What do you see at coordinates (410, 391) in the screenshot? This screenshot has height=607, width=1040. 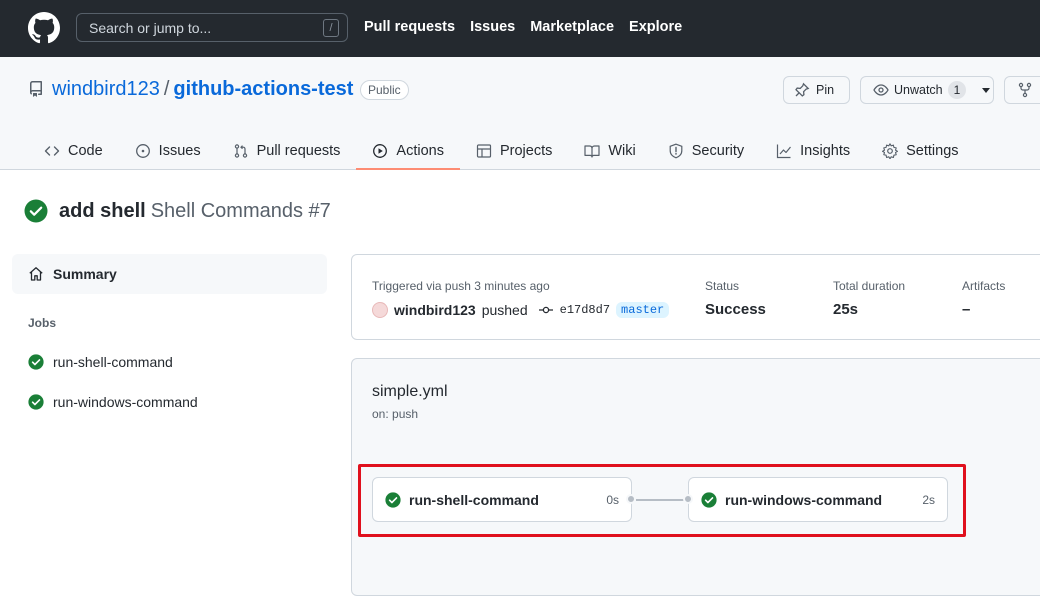 I see `workflow-file-name: simple.yml` at bounding box center [410, 391].